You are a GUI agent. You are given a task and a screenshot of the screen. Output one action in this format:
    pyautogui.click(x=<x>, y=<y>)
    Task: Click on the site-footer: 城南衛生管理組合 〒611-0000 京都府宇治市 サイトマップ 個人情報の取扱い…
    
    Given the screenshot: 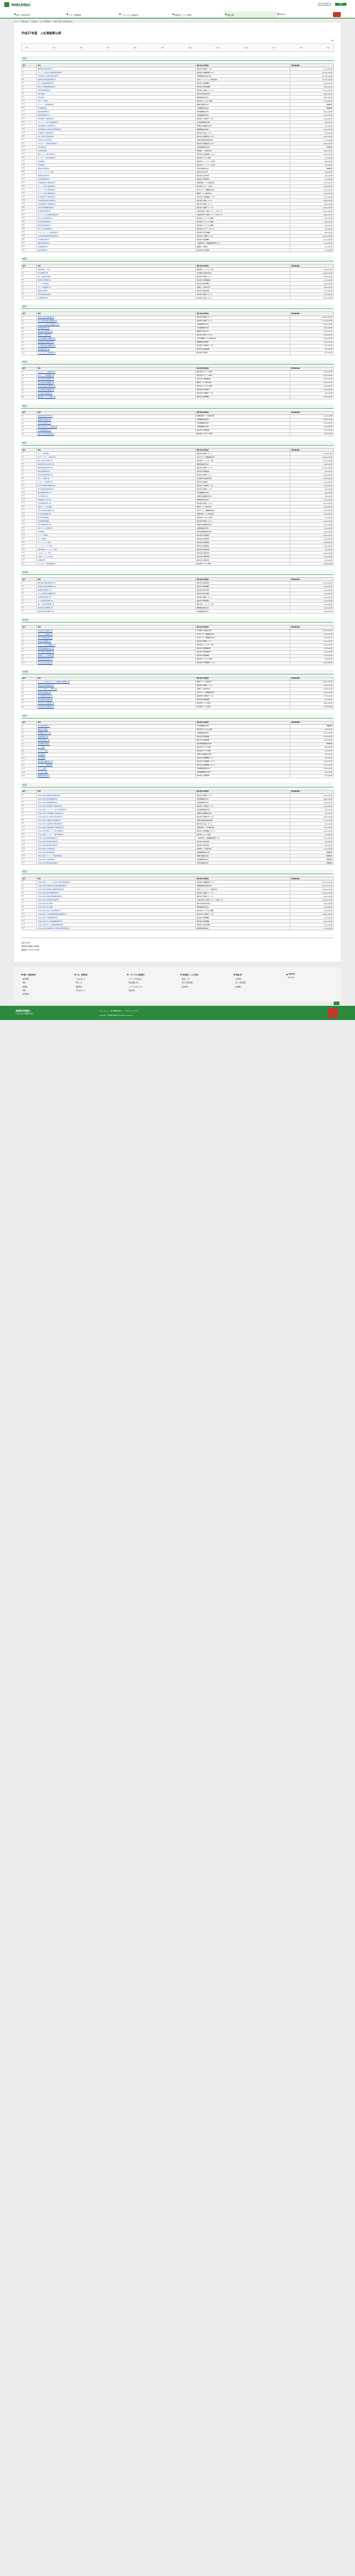 What is the action you would take?
    pyautogui.click(x=177, y=1011)
    